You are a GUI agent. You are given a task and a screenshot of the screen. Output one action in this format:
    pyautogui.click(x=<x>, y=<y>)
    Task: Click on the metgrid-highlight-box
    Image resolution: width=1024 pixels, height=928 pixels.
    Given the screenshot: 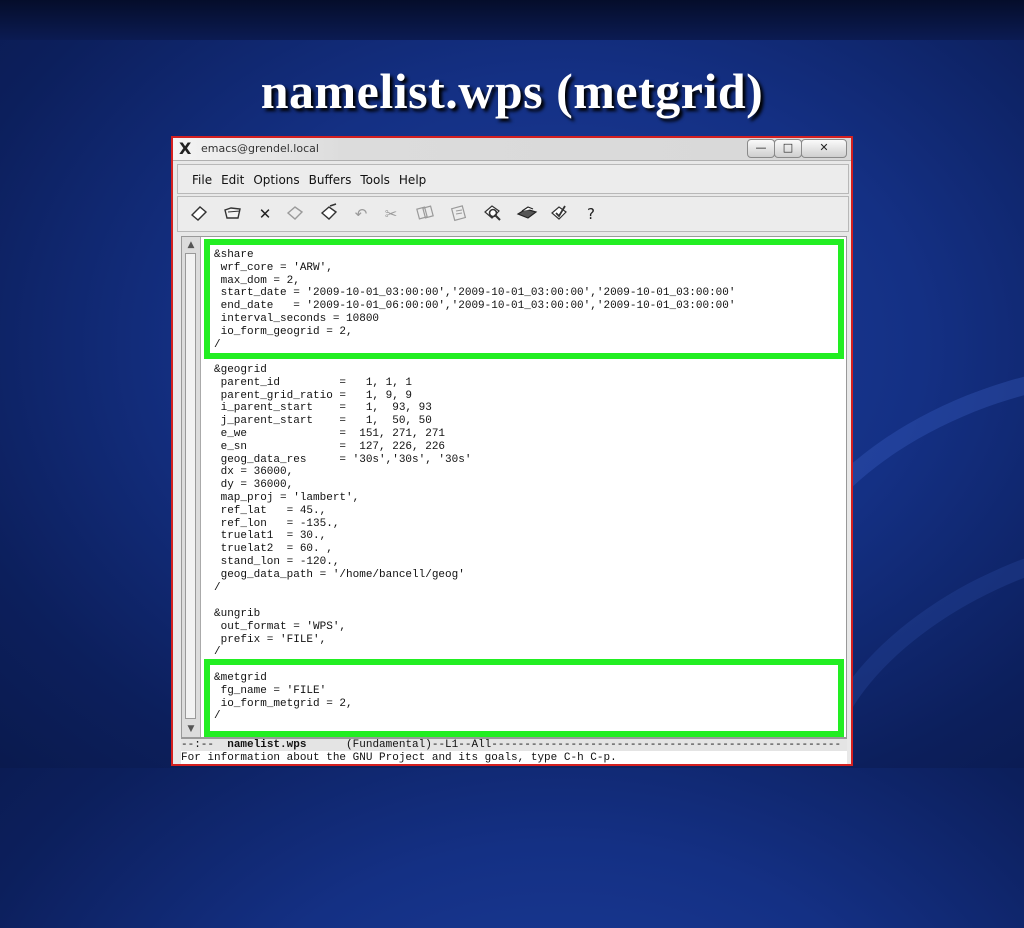 What is the action you would take?
    pyautogui.click(x=524, y=698)
    